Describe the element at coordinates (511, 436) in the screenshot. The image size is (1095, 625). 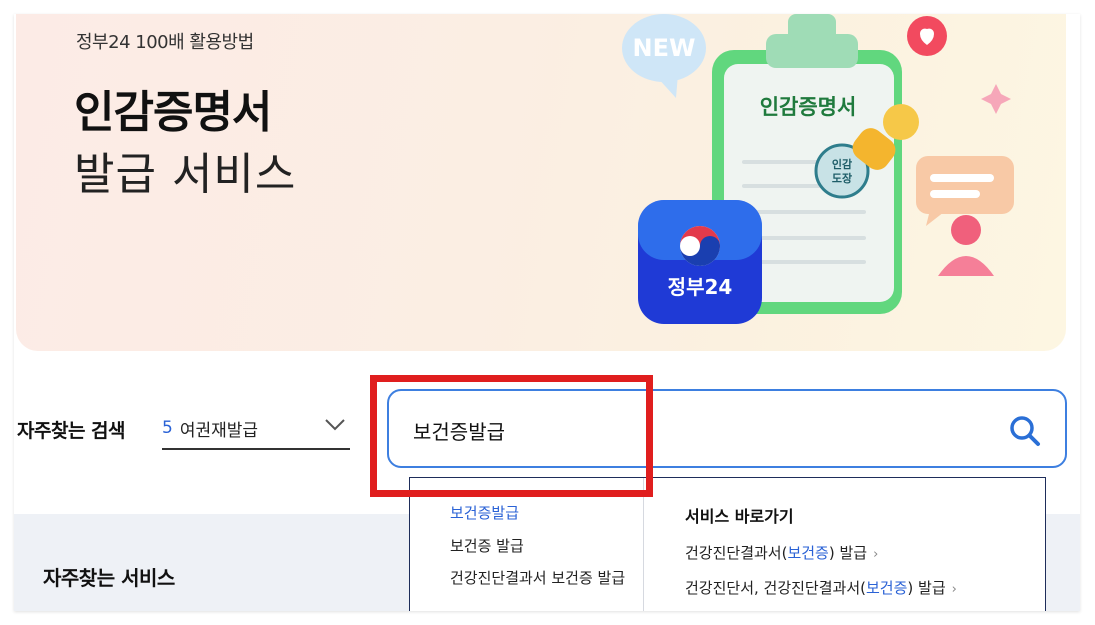
I see `highlight-box` at that location.